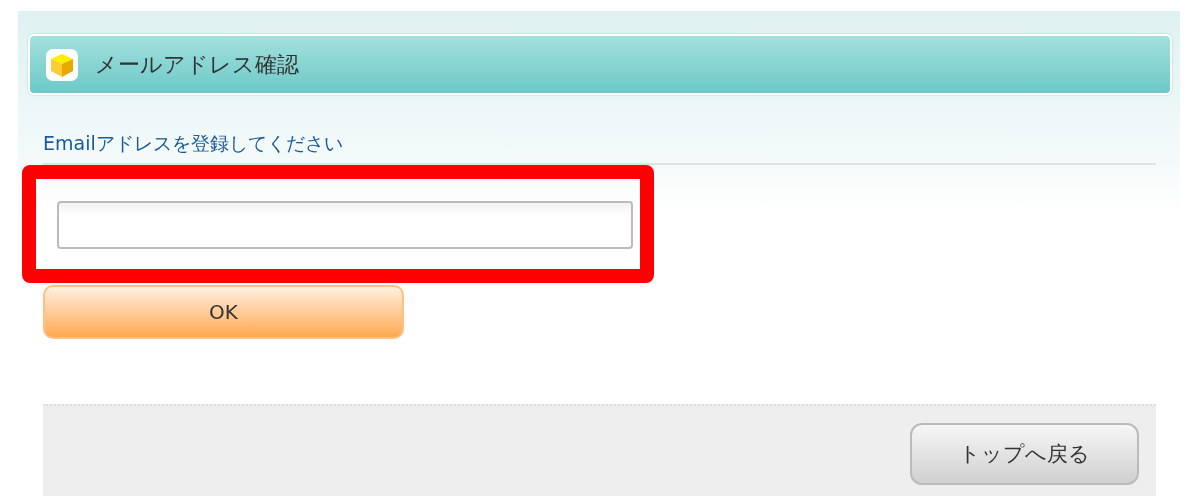  Describe the element at coordinates (345, 225) in the screenshot. I see `email-field` at that location.